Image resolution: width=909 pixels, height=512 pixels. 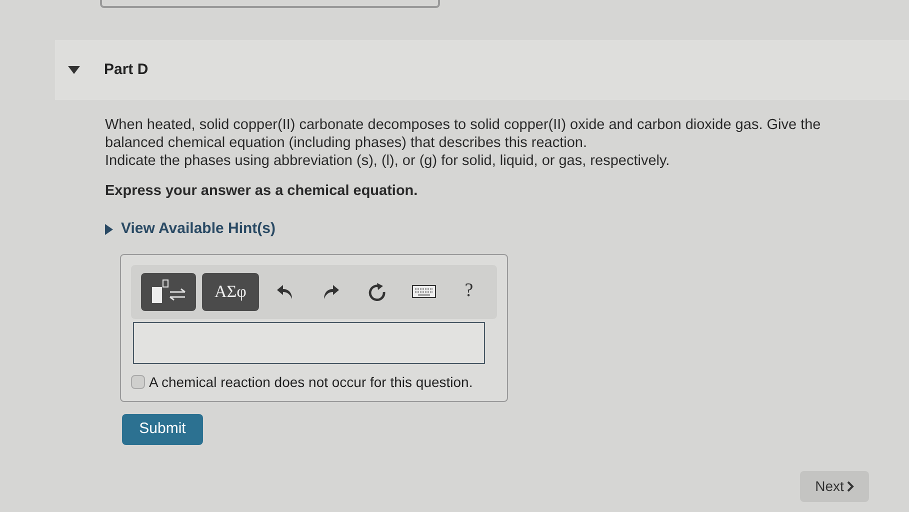 I want to click on chevron-right-icon, so click(x=850, y=486).